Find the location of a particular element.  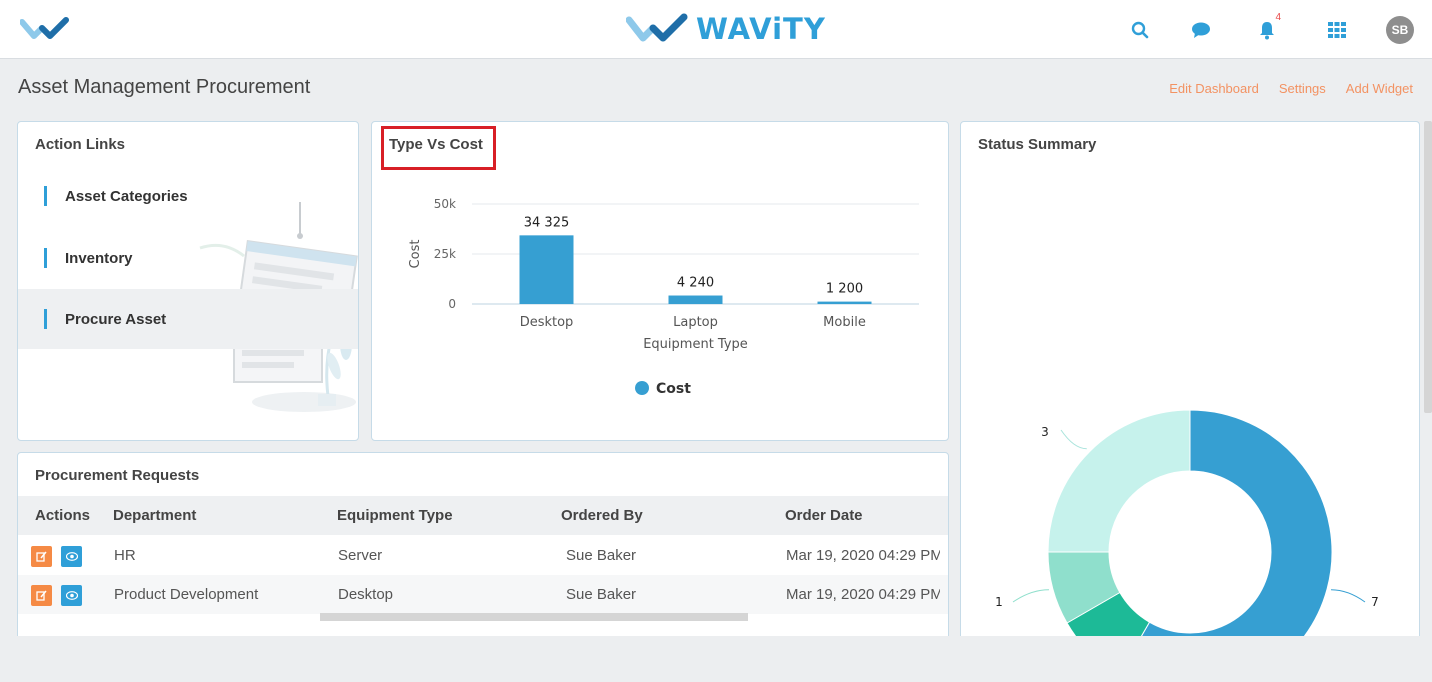

bar-mobile is located at coordinates (844, 302).